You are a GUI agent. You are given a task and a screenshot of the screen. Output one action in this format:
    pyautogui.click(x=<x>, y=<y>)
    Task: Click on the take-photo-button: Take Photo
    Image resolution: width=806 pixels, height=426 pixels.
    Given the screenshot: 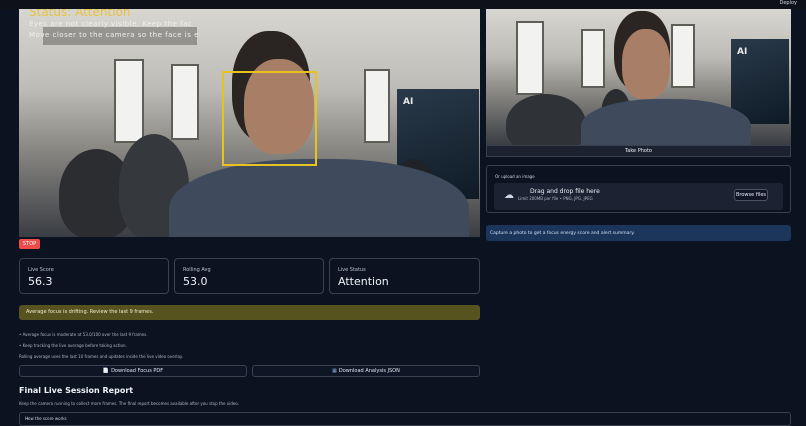 What is the action you would take?
    pyautogui.click(x=638, y=151)
    